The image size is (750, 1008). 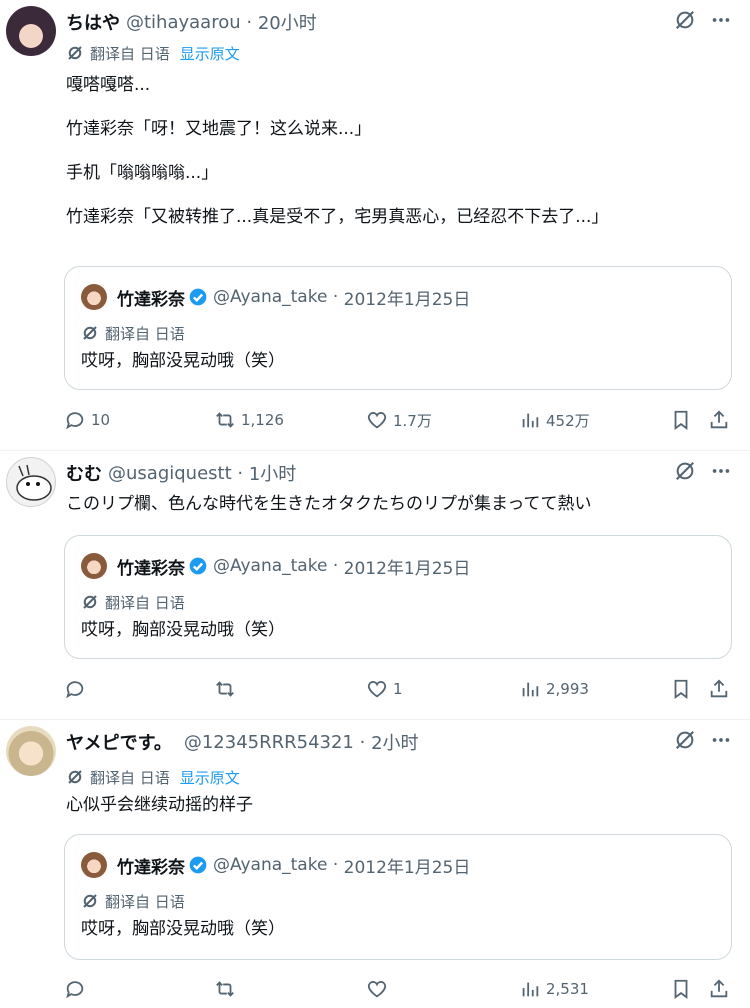 What do you see at coordinates (151, 299) in the screenshot?
I see `quoted-author-name: 竹達彩奈` at bounding box center [151, 299].